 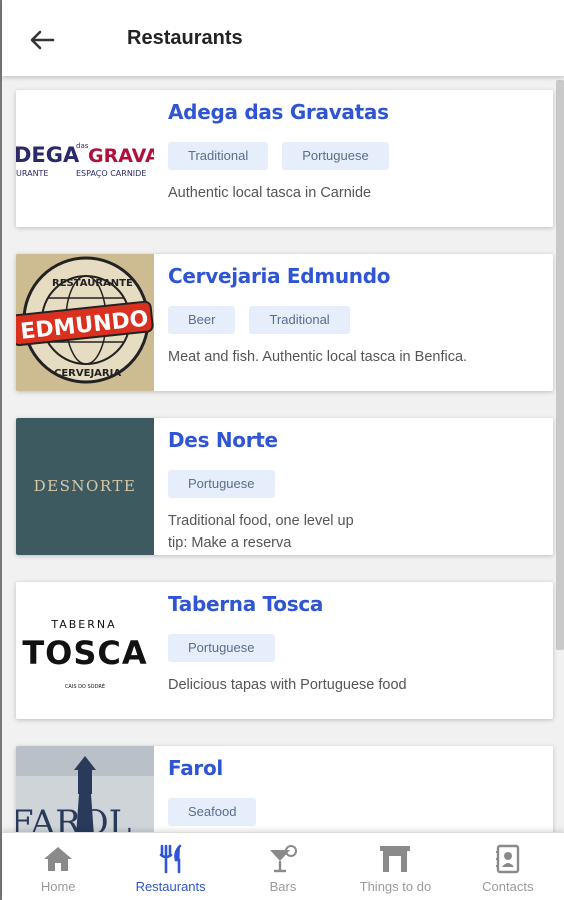 I want to click on nav-item-bars: Bars, so click(x=283, y=866).